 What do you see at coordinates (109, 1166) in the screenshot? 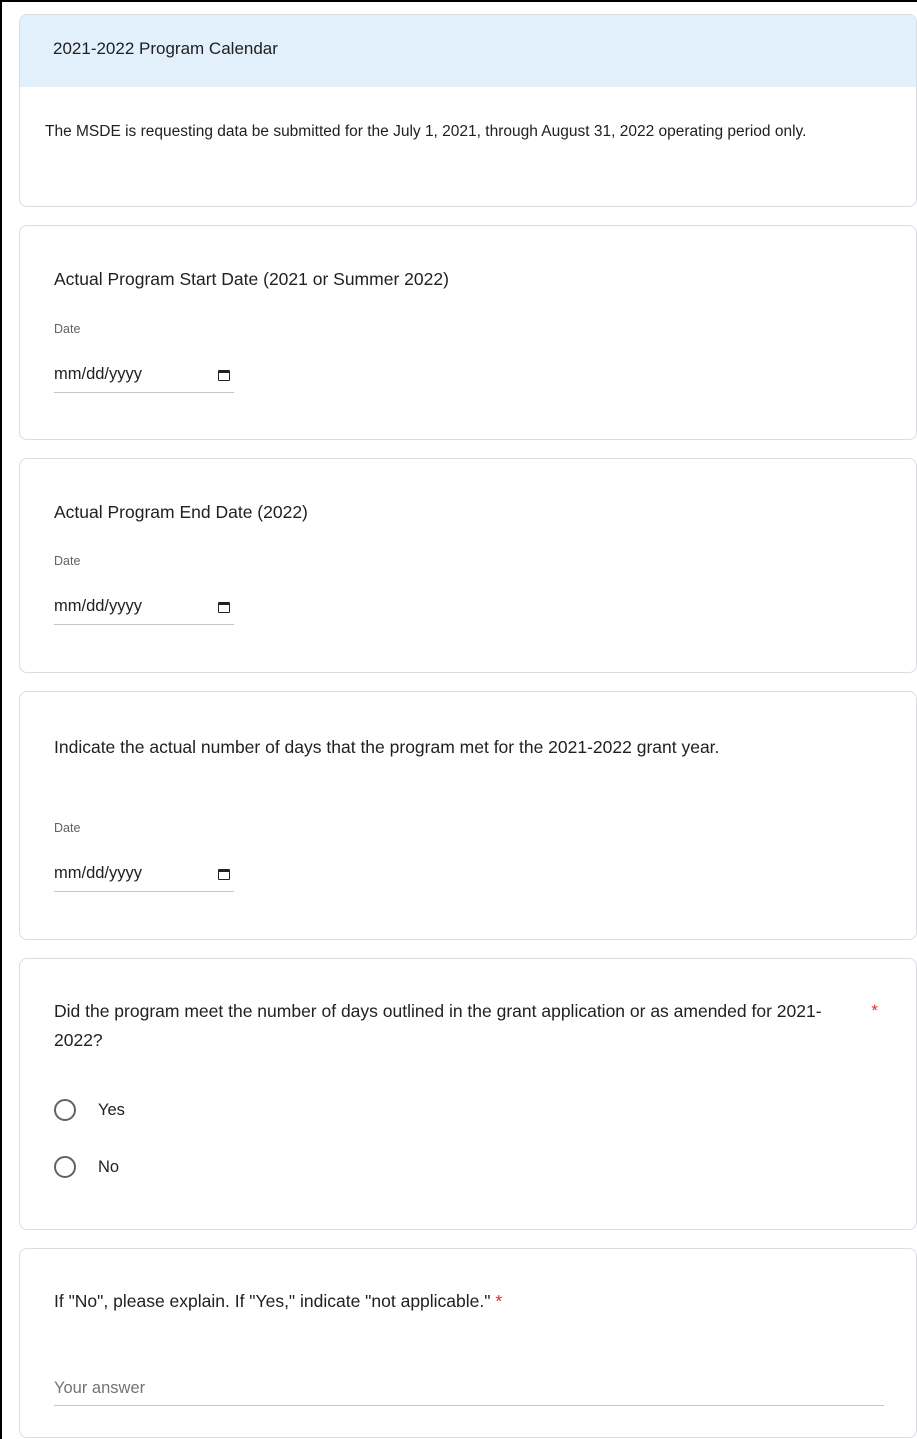
I see `radio-label: No` at bounding box center [109, 1166].